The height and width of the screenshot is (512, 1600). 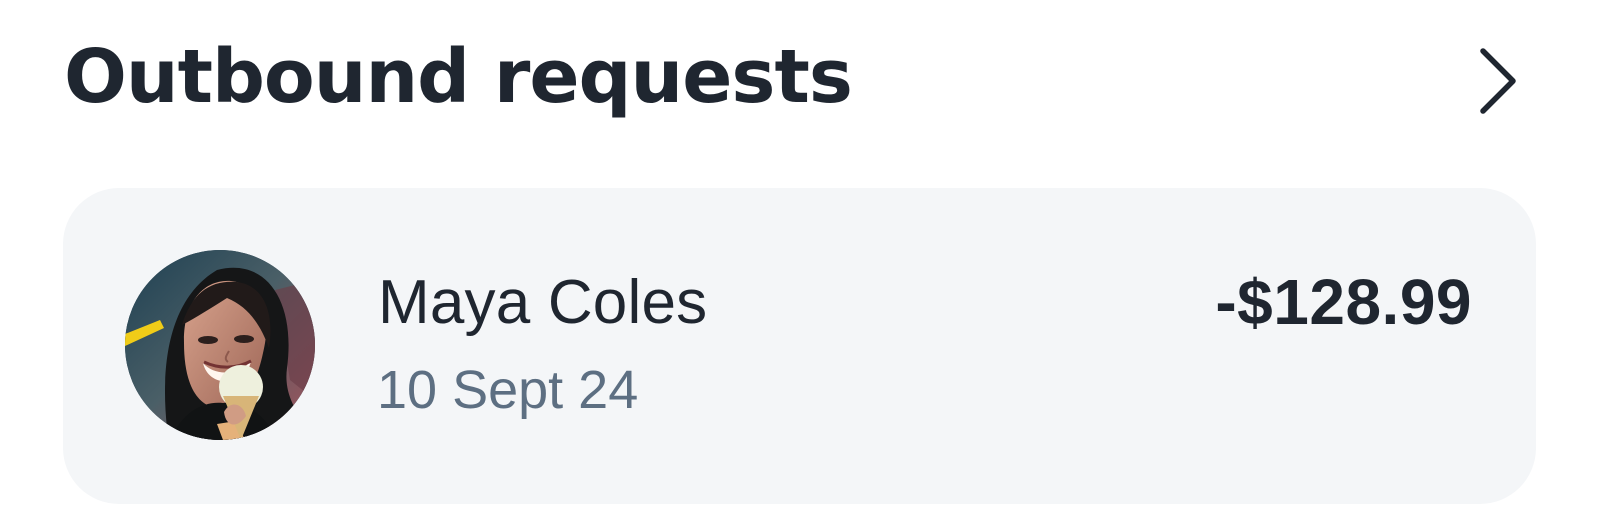 I want to click on contact-avatar, so click(x=220, y=345).